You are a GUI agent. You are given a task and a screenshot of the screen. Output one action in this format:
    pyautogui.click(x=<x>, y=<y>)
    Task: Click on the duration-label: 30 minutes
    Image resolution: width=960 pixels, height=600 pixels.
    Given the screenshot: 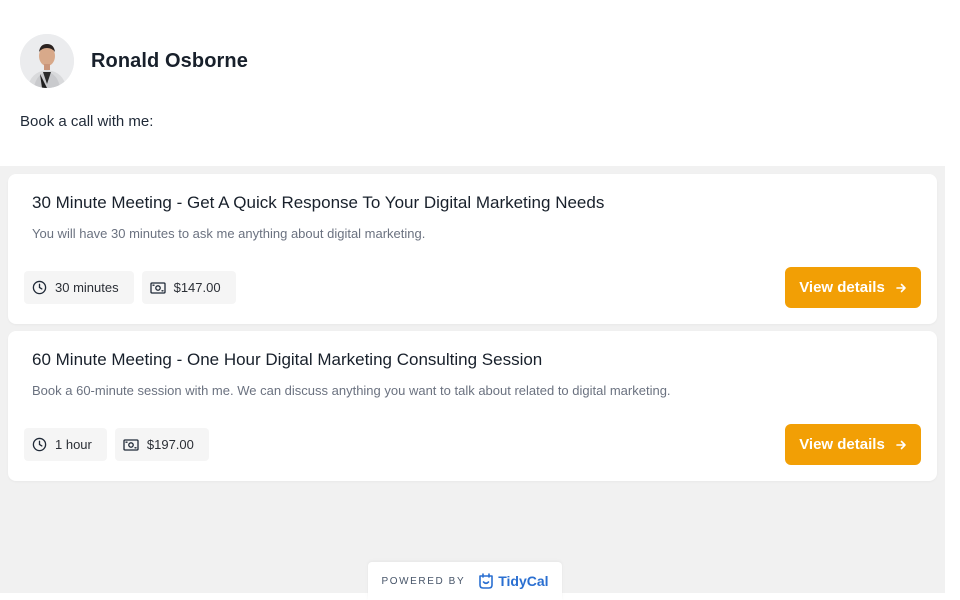 What is the action you would take?
    pyautogui.click(x=87, y=287)
    